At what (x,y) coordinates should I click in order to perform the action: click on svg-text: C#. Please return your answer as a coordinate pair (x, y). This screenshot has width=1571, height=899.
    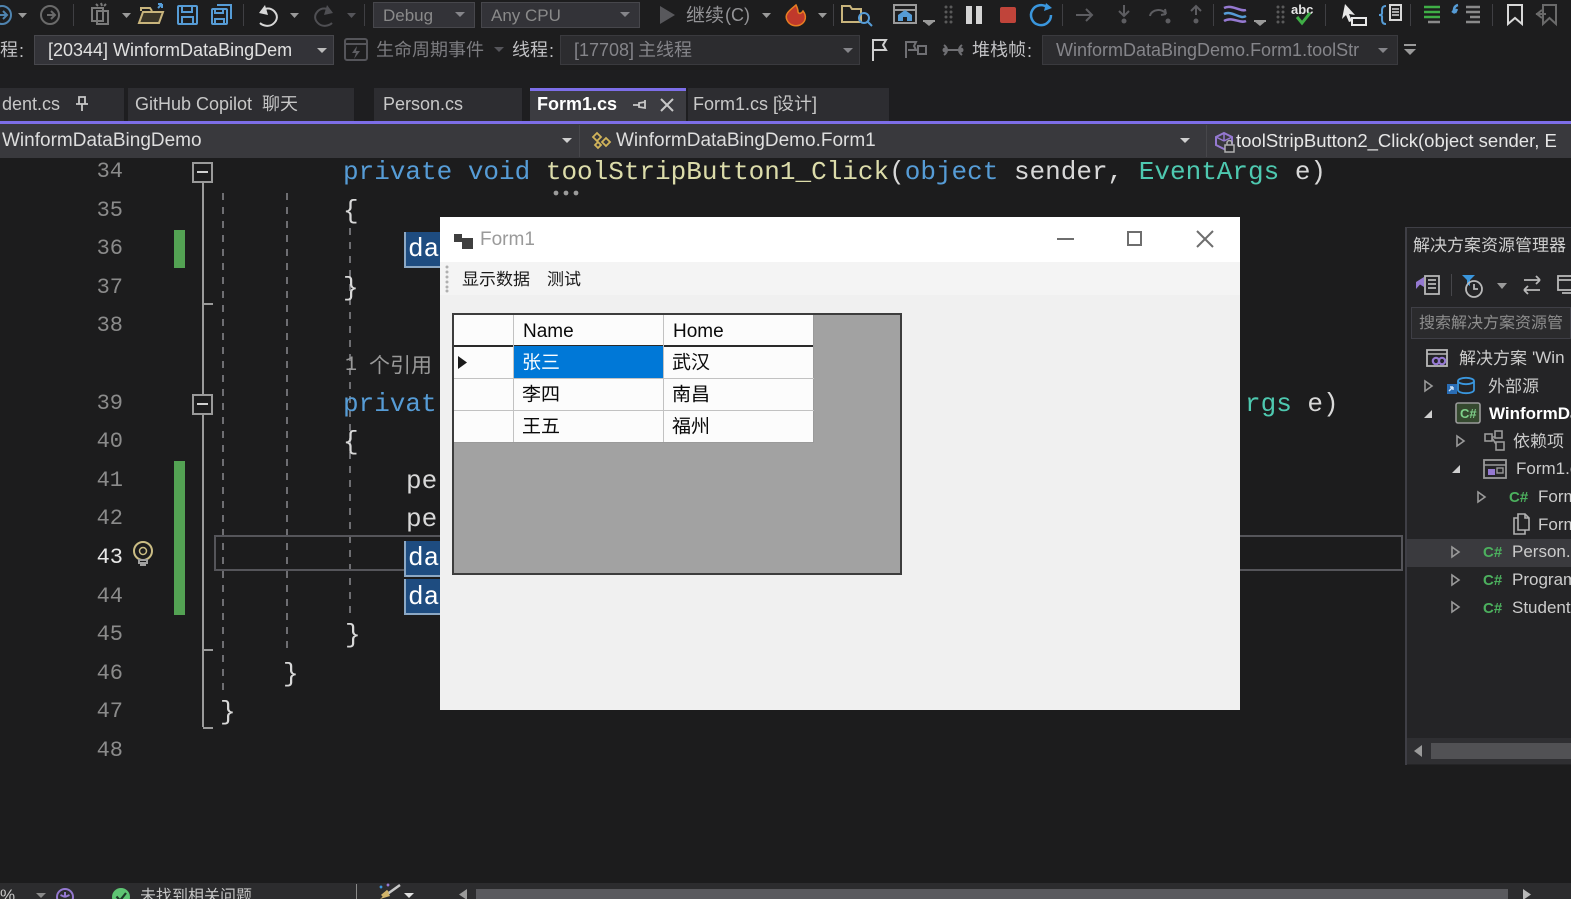
    Looking at the image, I should click on (1468, 413).